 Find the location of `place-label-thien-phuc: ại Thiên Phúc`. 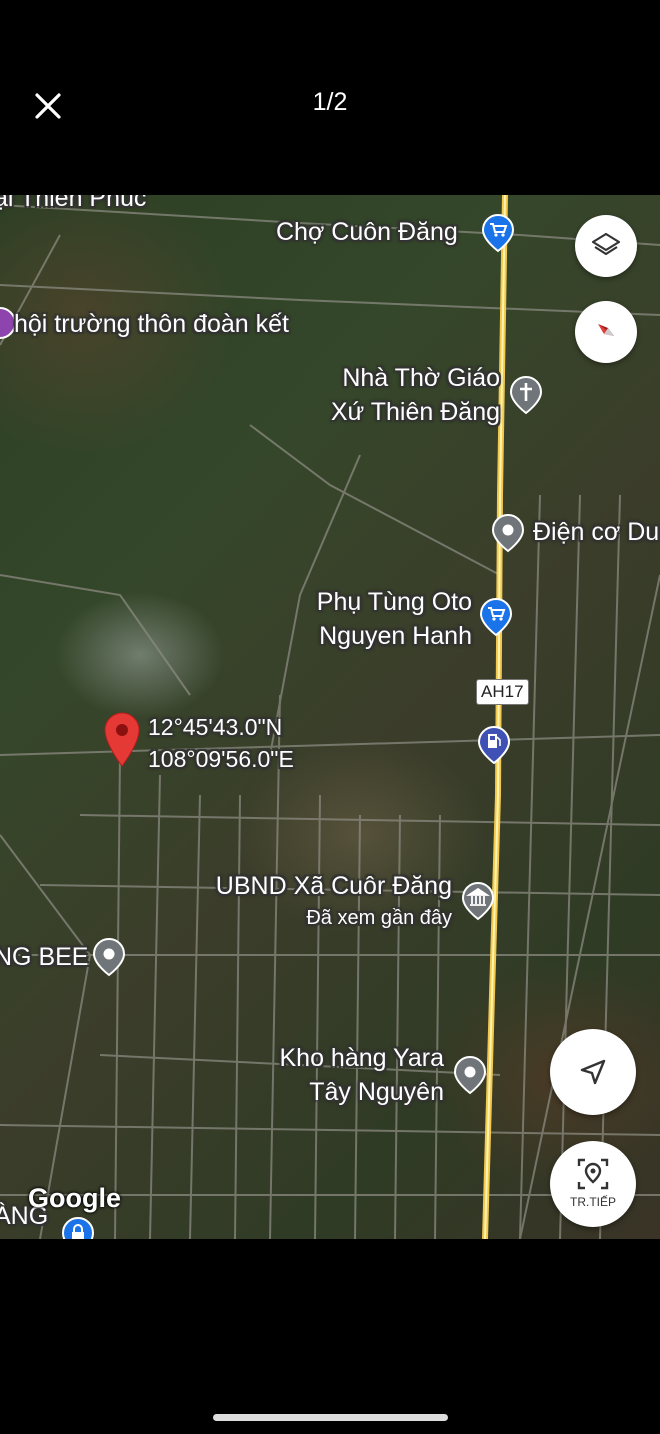

place-label-thien-phuc: ại Thiên Phúc is located at coordinates (73, 205).